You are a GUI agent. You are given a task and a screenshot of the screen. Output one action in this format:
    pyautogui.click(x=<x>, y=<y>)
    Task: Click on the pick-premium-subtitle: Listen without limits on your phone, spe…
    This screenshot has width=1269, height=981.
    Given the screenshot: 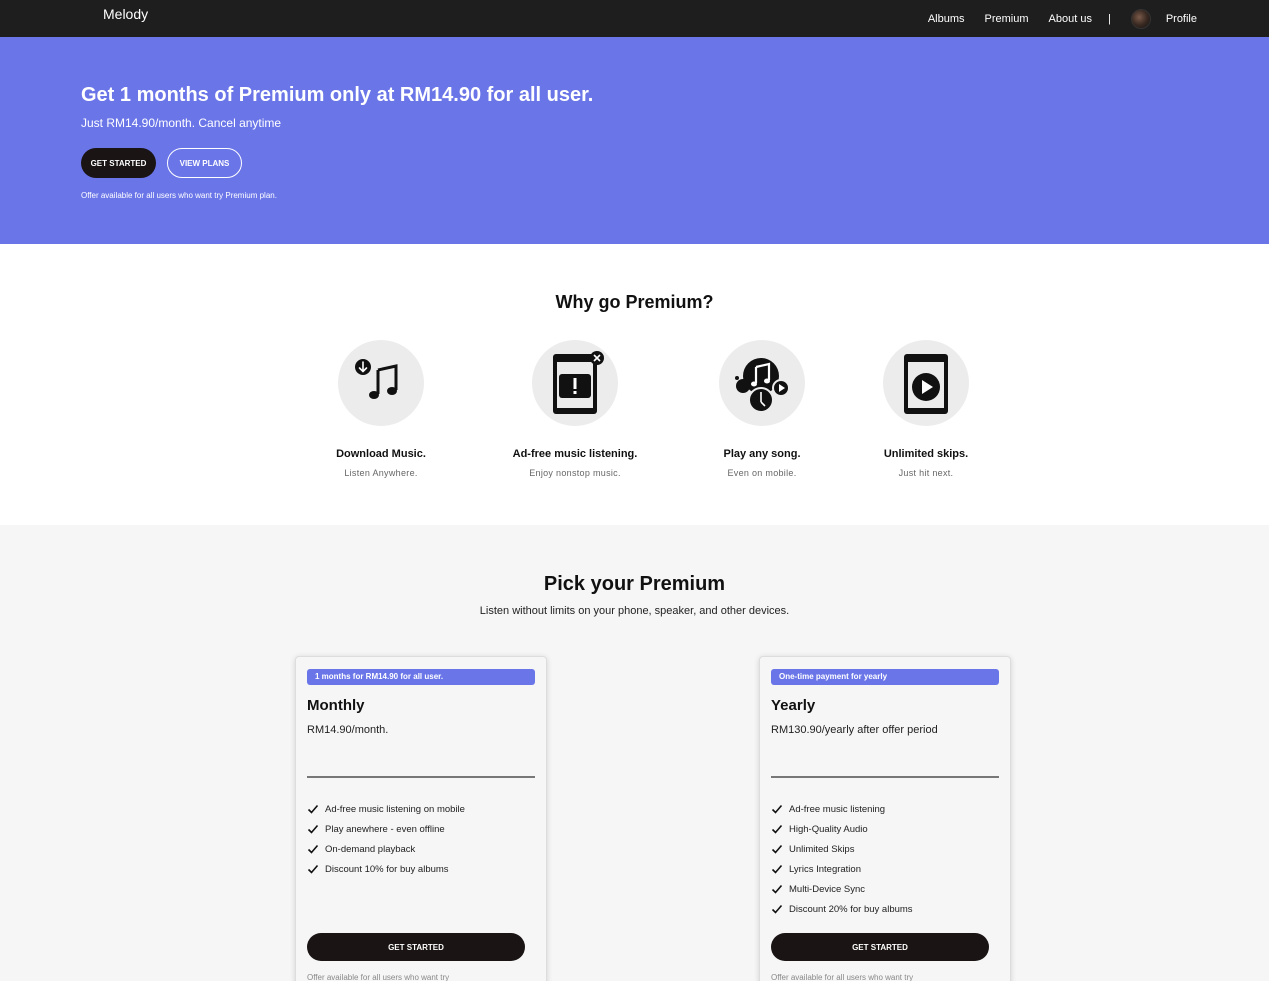 What is the action you would take?
    pyautogui.click(x=634, y=611)
    